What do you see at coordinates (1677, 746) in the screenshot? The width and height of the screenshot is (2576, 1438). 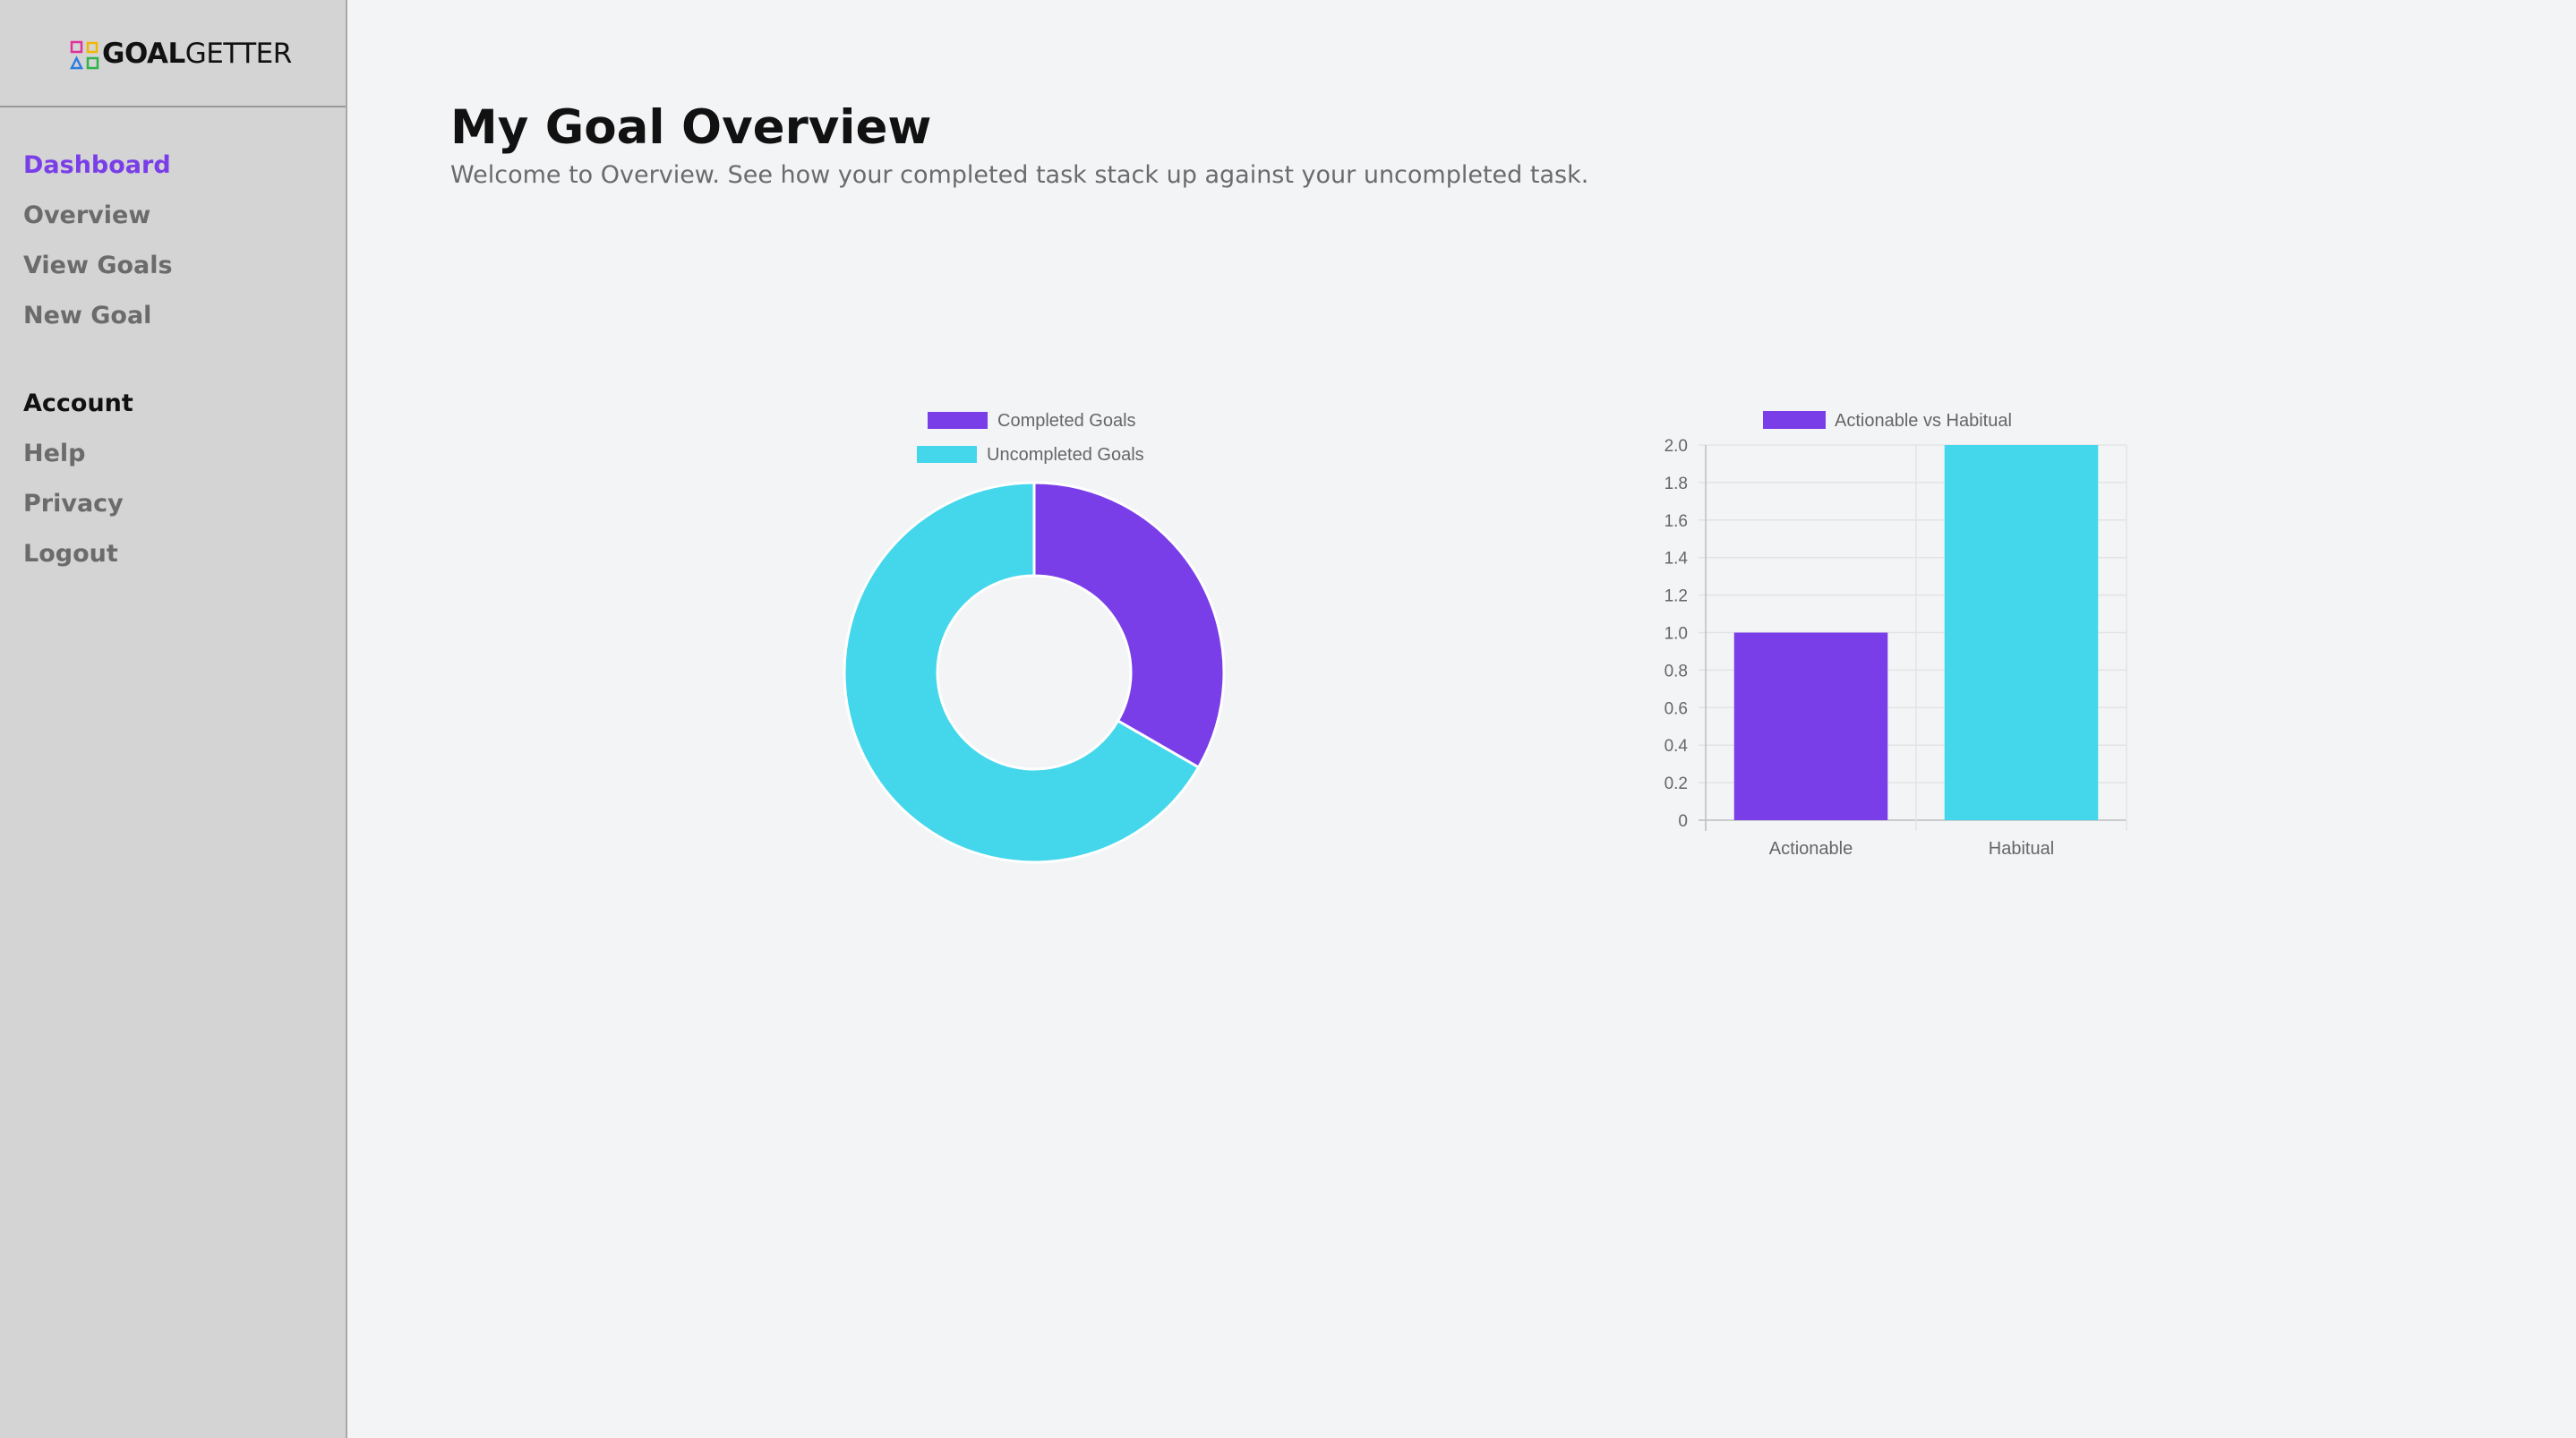 I see `y-tick-label: 0.4` at bounding box center [1677, 746].